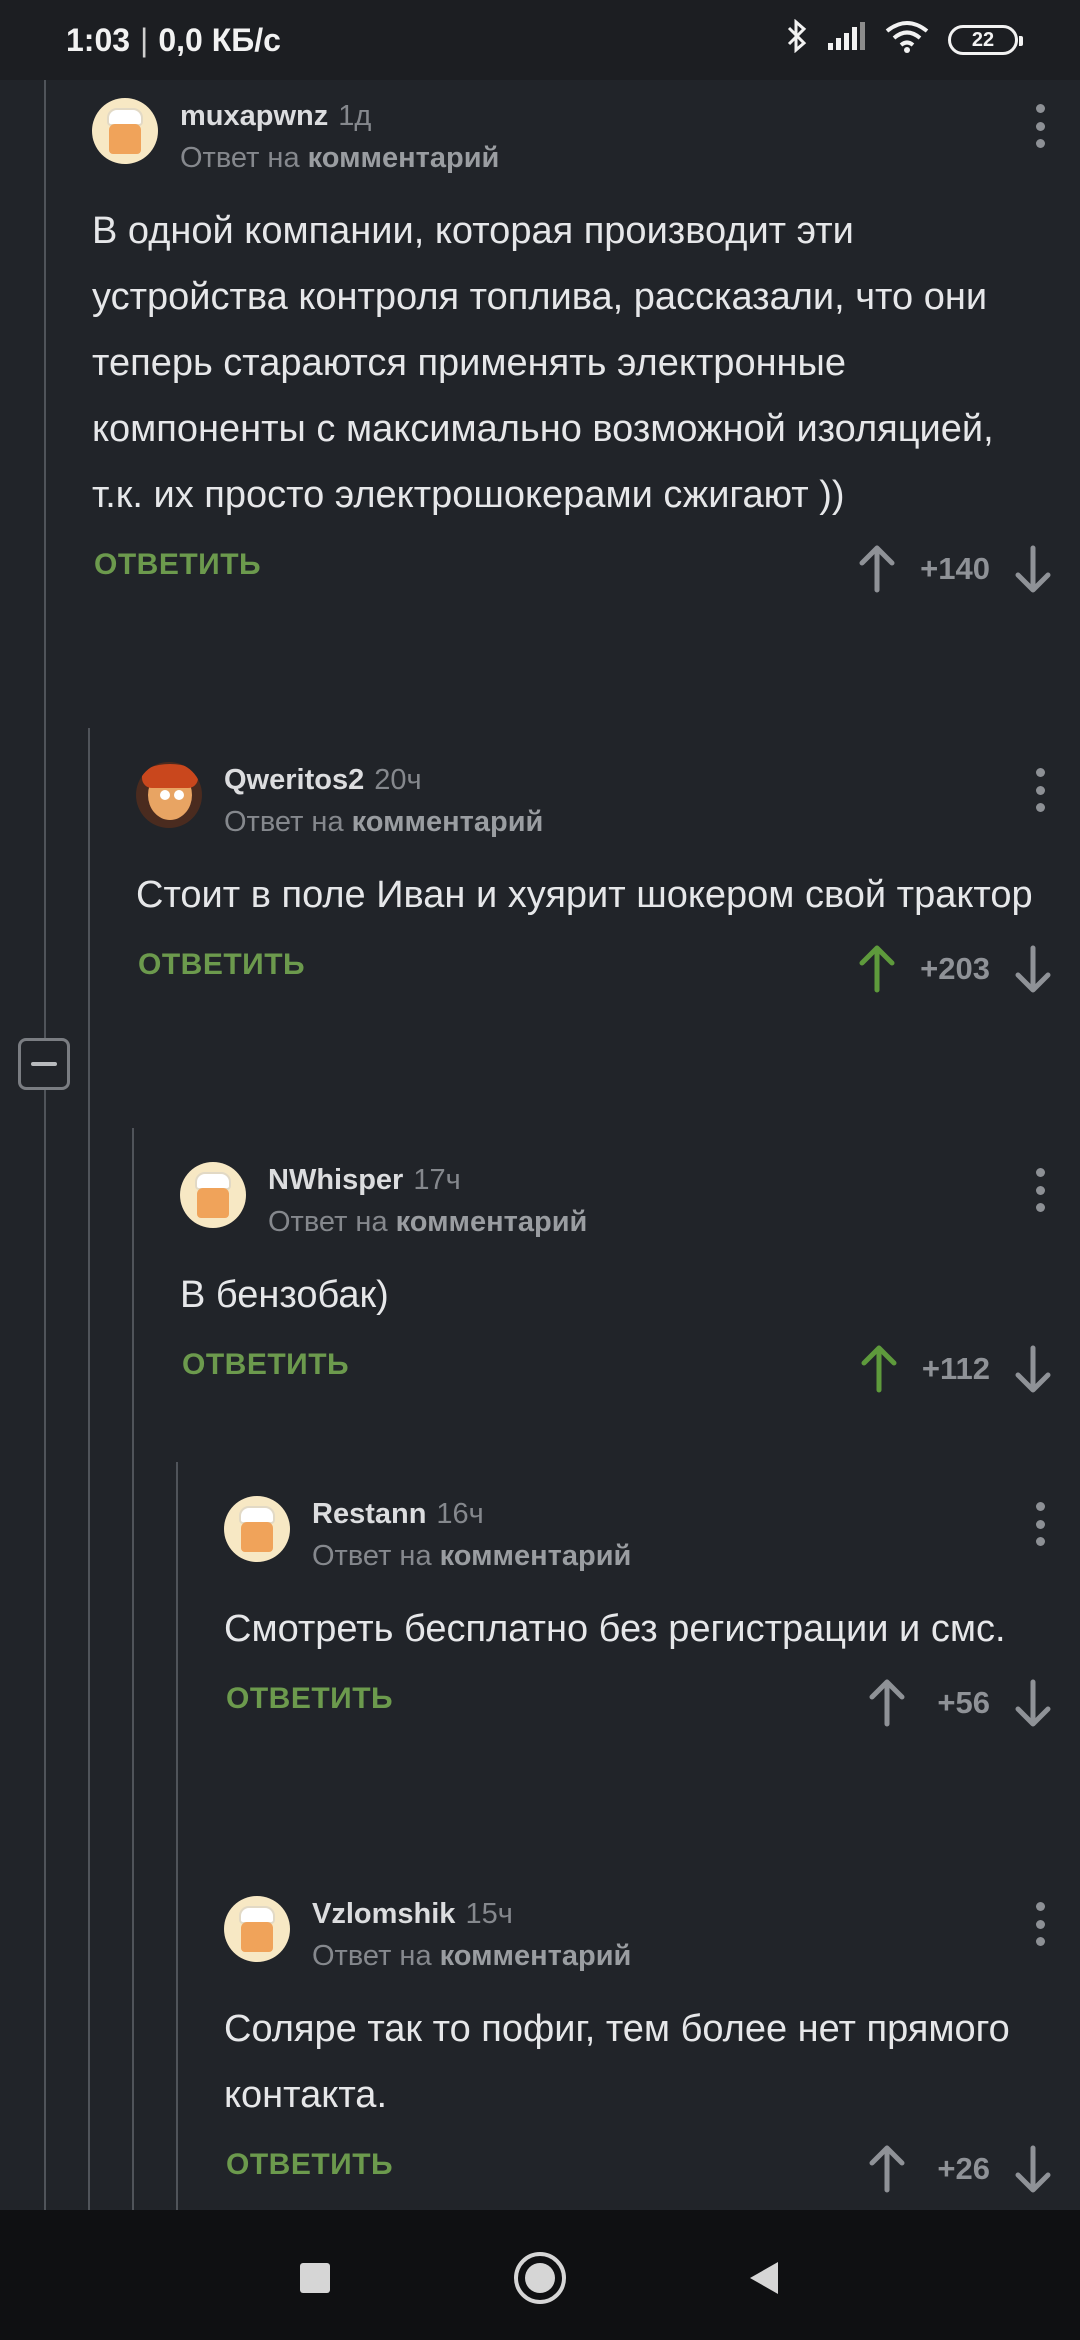 This screenshot has width=1080, height=2340. Describe the element at coordinates (323, 780) in the screenshot. I see `comment-username: Qweritos2 20ч` at that location.